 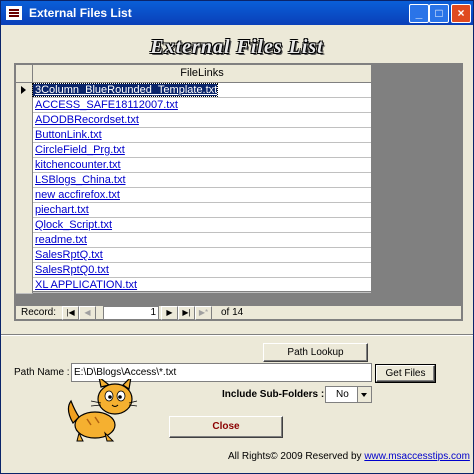 What do you see at coordinates (237, 13) in the screenshot?
I see `title-bar: External Files List _ □ ×` at bounding box center [237, 13].